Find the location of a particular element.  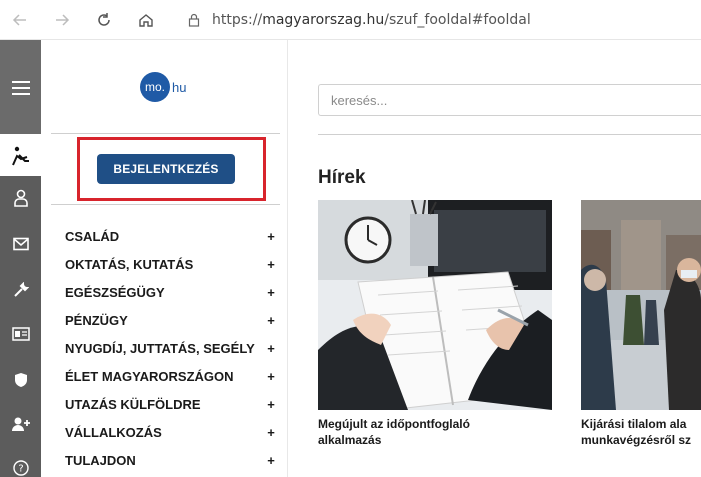

menu-item: ÉLET MAGYARORSZÁGON + is located at coordinates (171, 376).